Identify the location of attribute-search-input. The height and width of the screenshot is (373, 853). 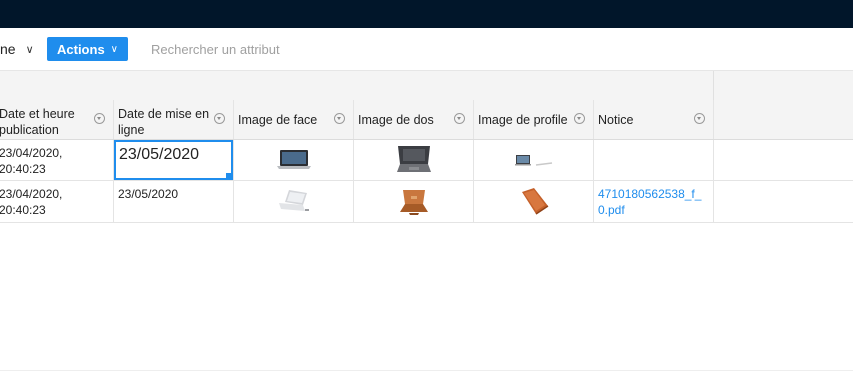
(301, 49).